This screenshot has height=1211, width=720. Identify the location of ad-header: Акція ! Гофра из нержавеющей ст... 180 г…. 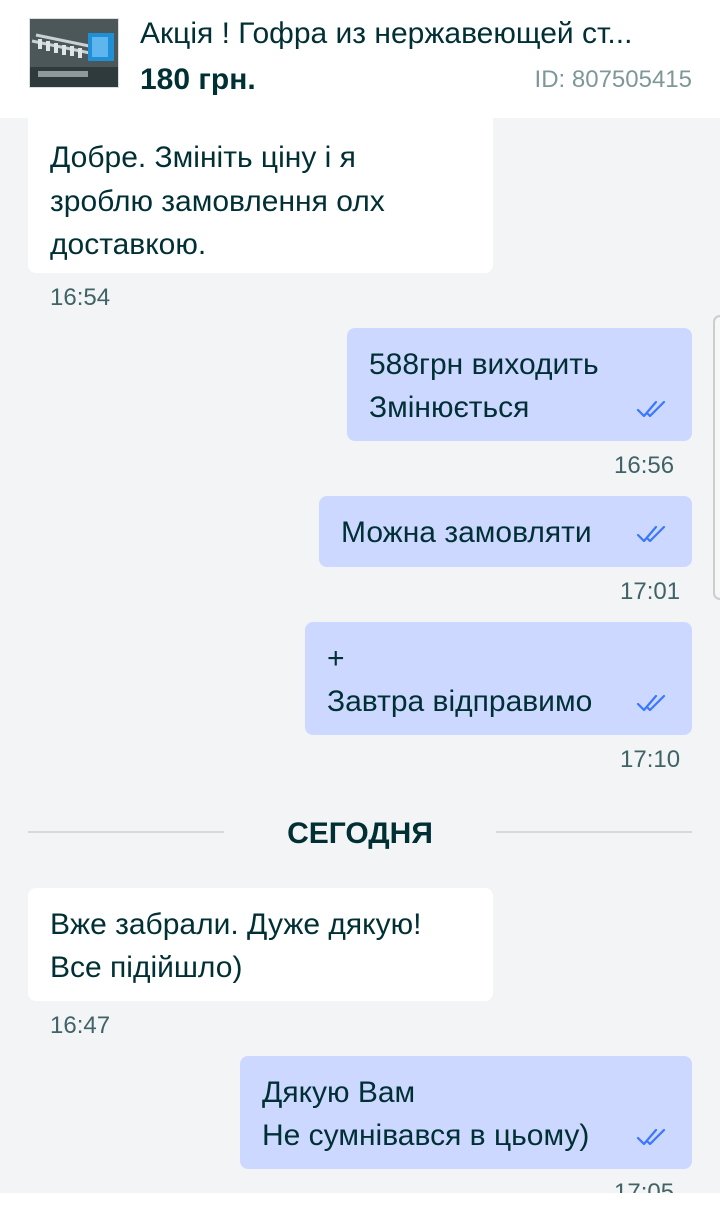
(360, 59).